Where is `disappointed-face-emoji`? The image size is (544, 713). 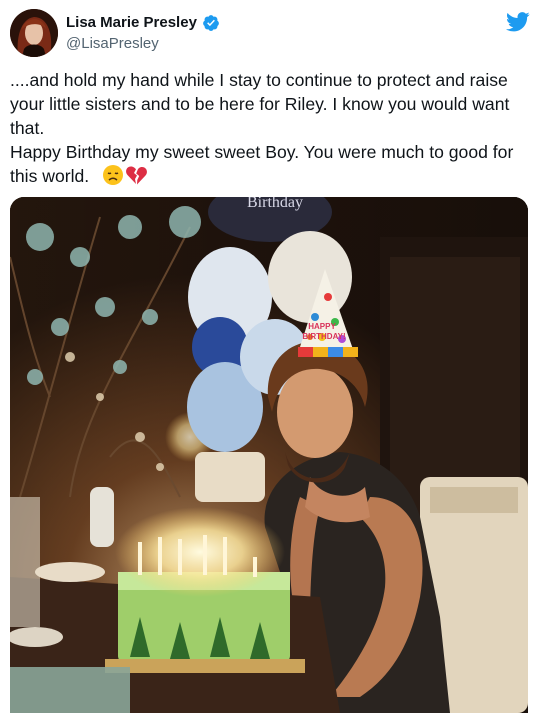
disappointed-face-emoji is located at coordinates (113, 175).